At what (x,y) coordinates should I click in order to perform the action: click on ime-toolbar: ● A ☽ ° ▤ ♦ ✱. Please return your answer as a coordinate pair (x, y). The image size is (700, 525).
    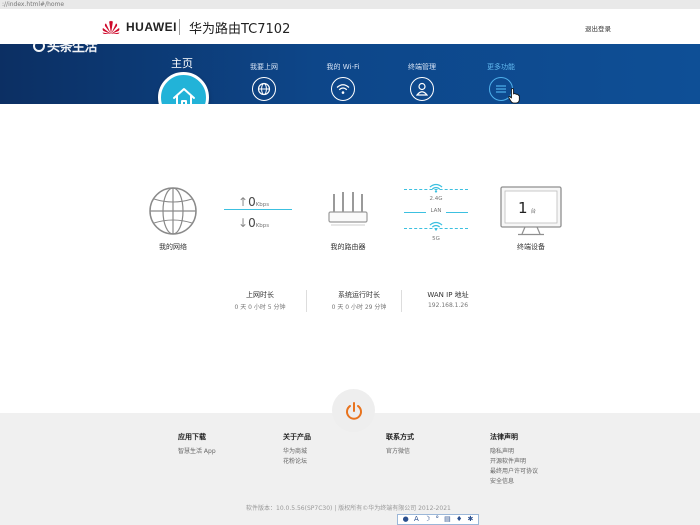
    Looking at the image, I should click on (438, 519).